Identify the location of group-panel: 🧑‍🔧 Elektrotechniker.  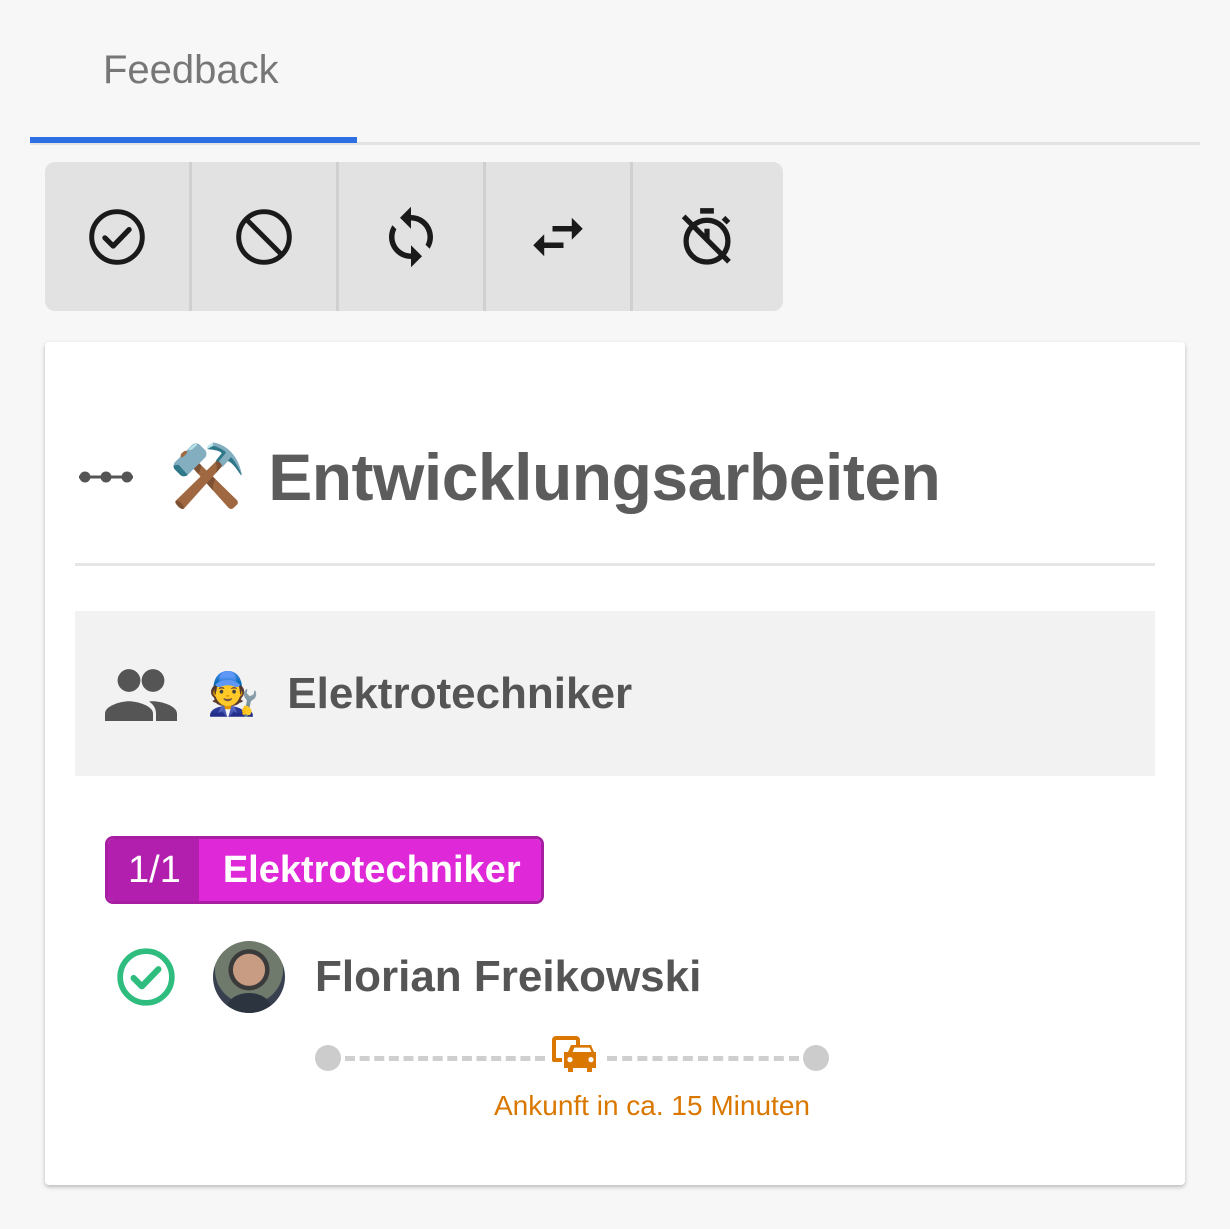
(615, 693).